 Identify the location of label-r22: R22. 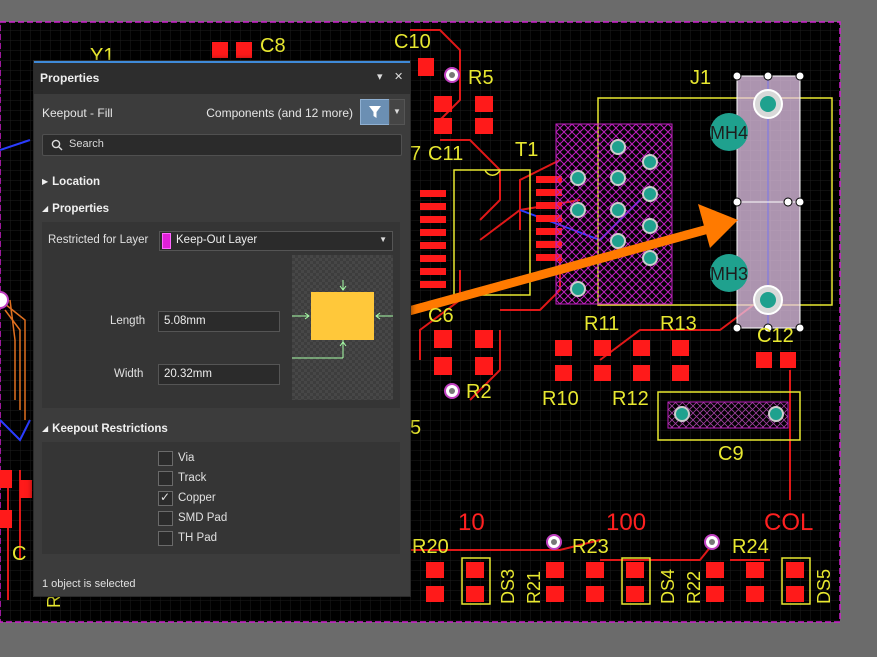
(694, 587).